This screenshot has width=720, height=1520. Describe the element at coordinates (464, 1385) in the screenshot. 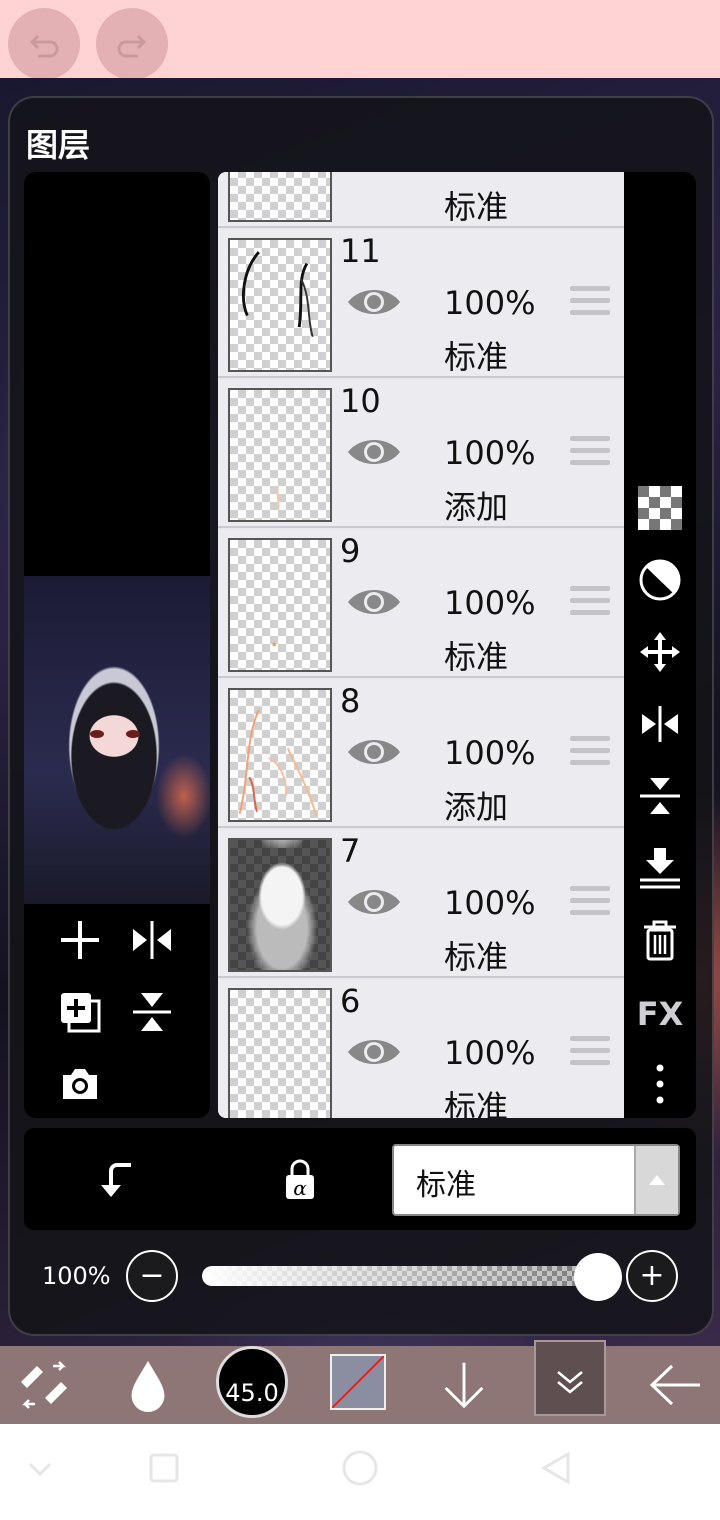

I see `layer-down-button` at that location.